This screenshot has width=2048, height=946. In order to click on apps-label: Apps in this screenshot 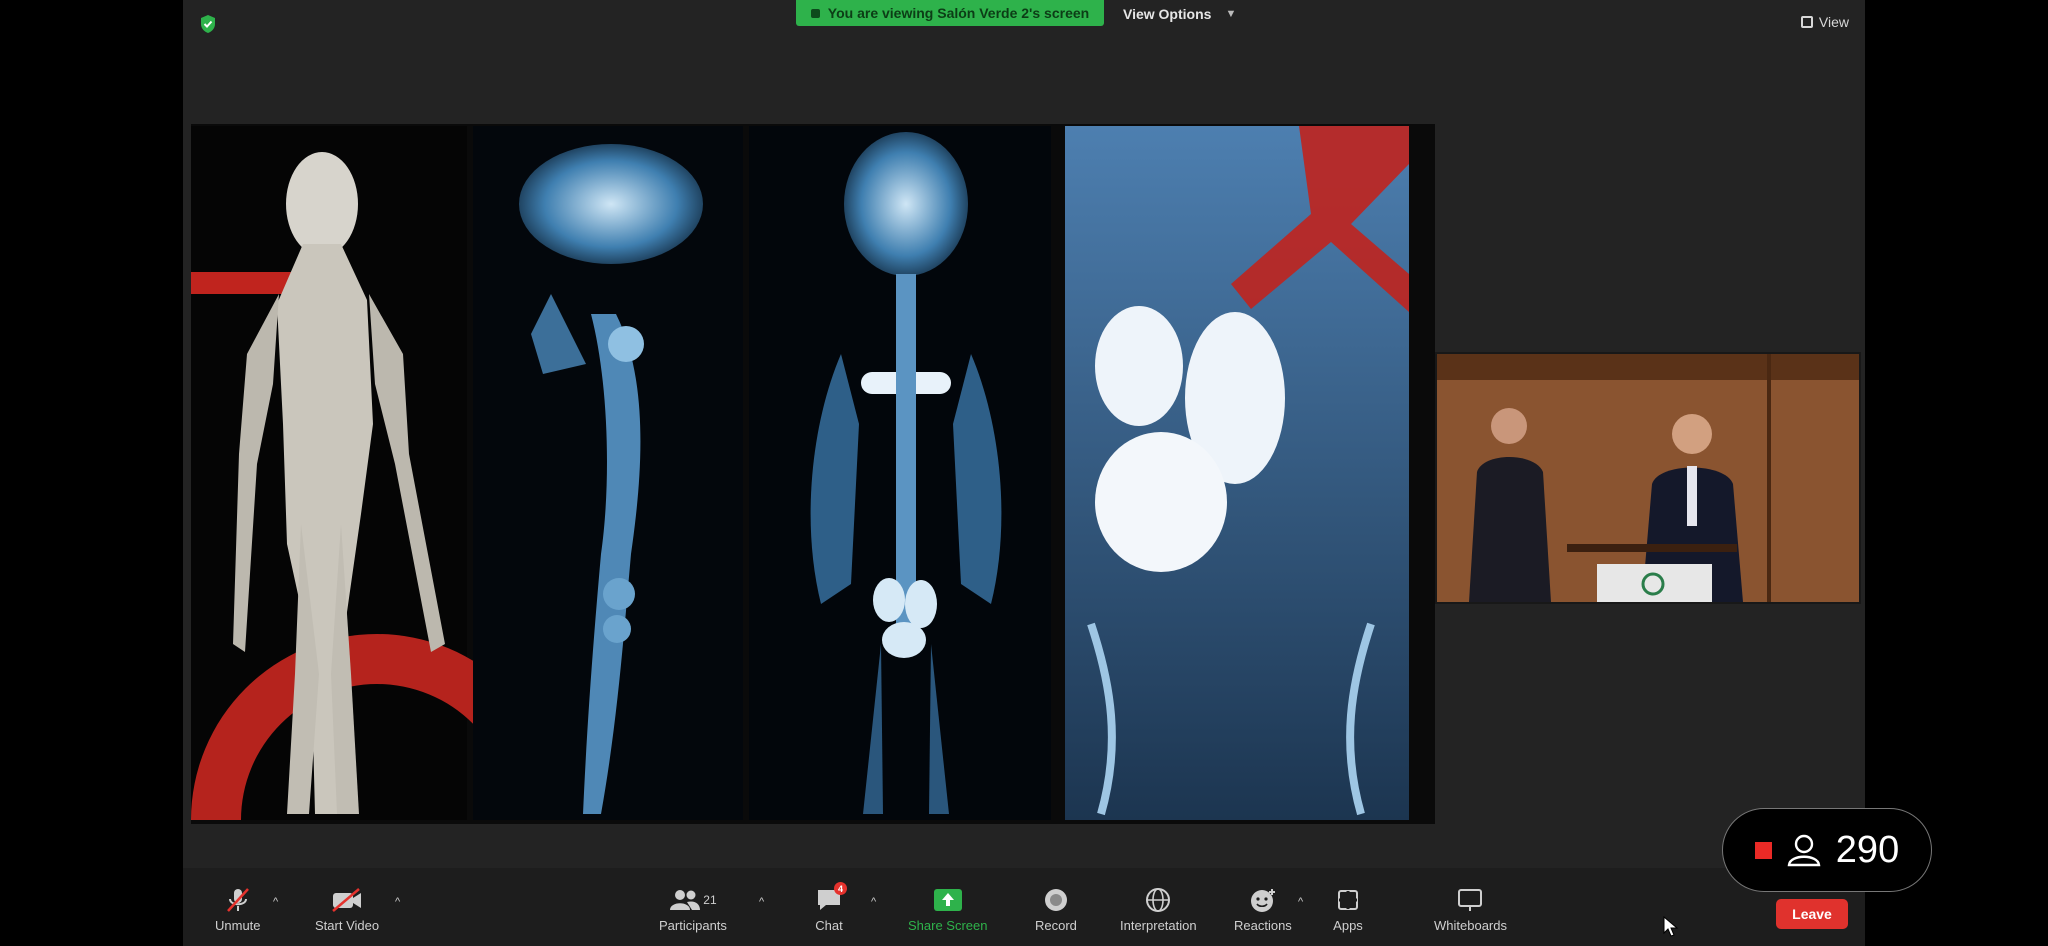, I will do `click(1348, 925)`.